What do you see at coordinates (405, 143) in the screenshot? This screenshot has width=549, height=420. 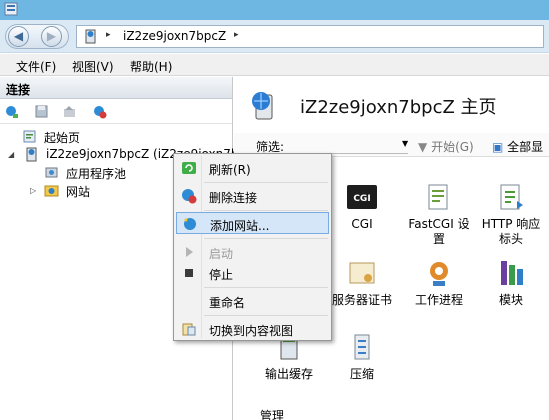 I see `dropdown-arrow-icon: ▼` at bounding box center [405, 143].